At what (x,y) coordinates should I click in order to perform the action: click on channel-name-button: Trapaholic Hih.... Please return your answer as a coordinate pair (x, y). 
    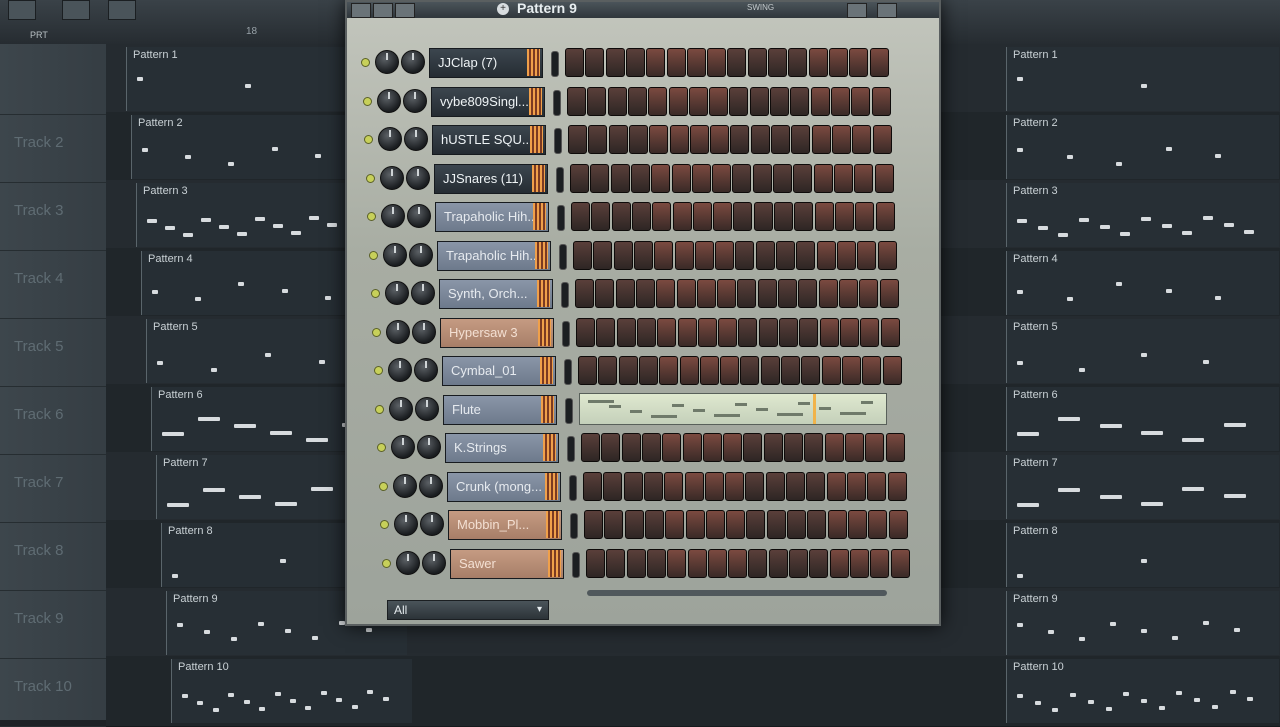
    Looking at the image, I should click on (494, 255).